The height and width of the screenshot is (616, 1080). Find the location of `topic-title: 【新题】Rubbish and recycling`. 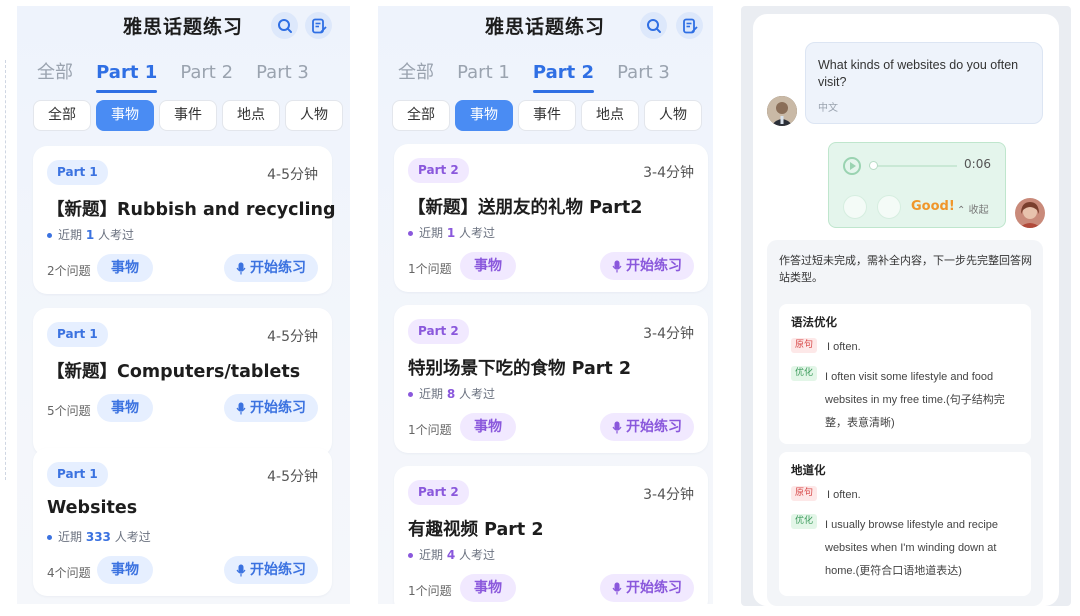

topic-title: 【新题】Rubbish and recycling is located at coordinates (191, 210).